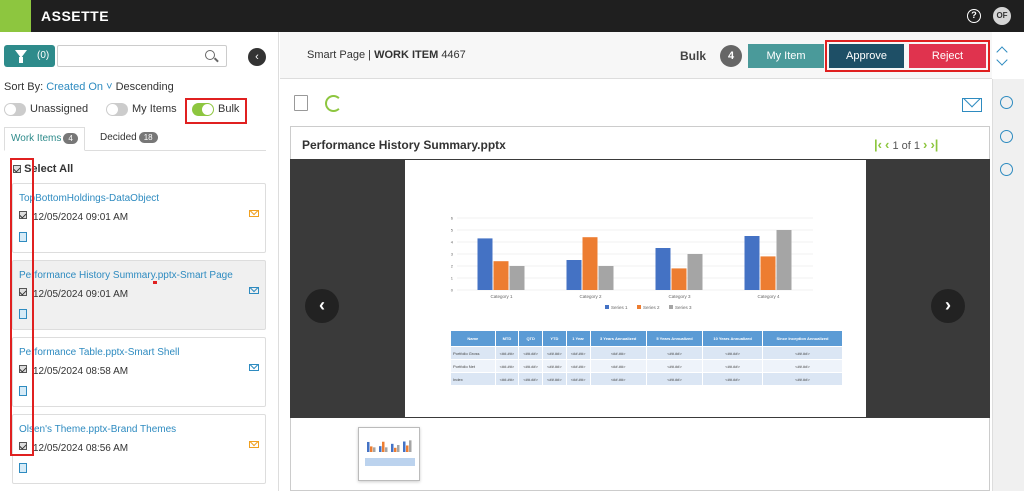 The width and height of the screenshot is (1024, 491). I want to click on table-header: QTD, so click(531, 338).